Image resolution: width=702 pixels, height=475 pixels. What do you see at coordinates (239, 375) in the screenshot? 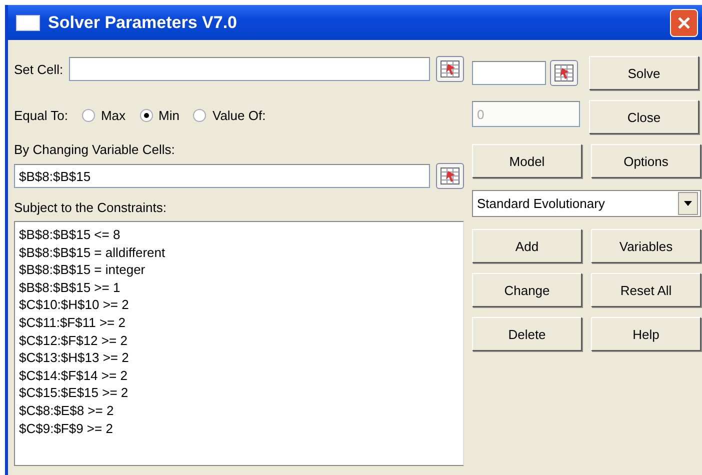
I see `constraint-item: $C$14:$F$14 >= 2` at bounding box center [239, 375].